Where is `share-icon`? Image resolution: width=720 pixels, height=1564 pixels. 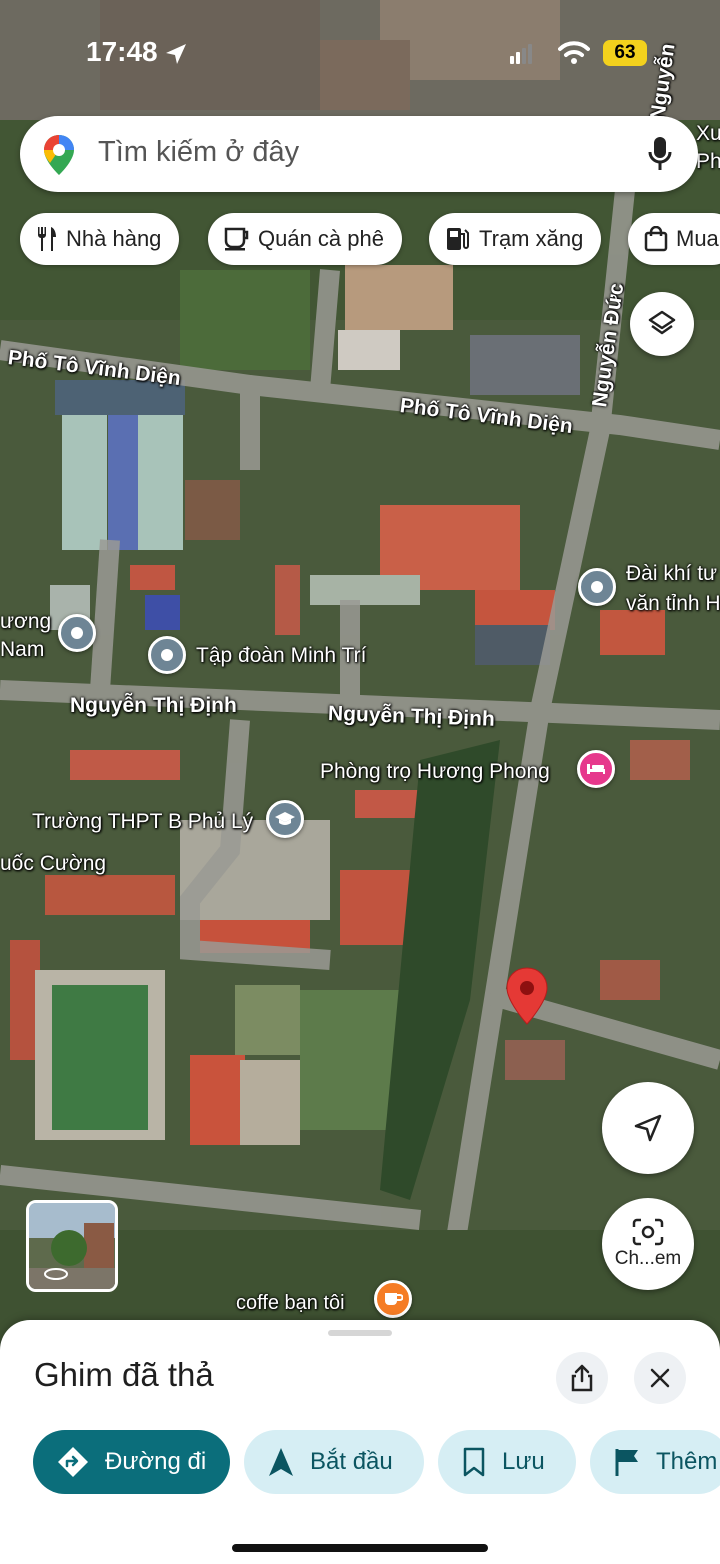
share-icon is located at coordinates (582, 1378).